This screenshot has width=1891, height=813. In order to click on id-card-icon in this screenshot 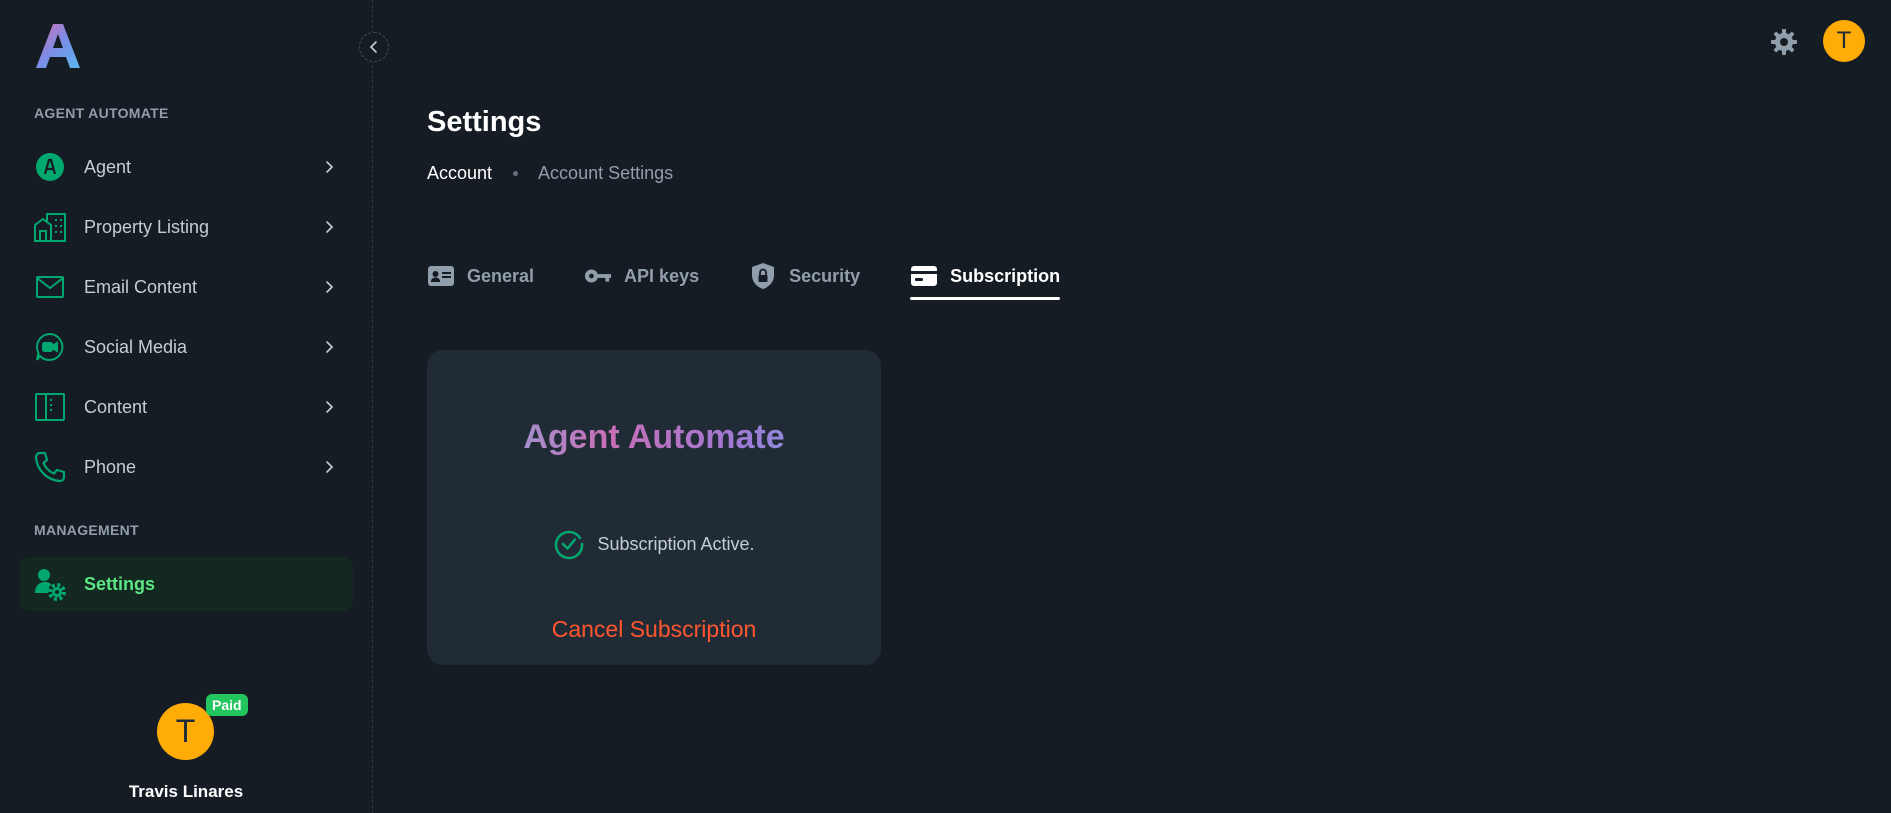, I will do `click(441, 276)`.